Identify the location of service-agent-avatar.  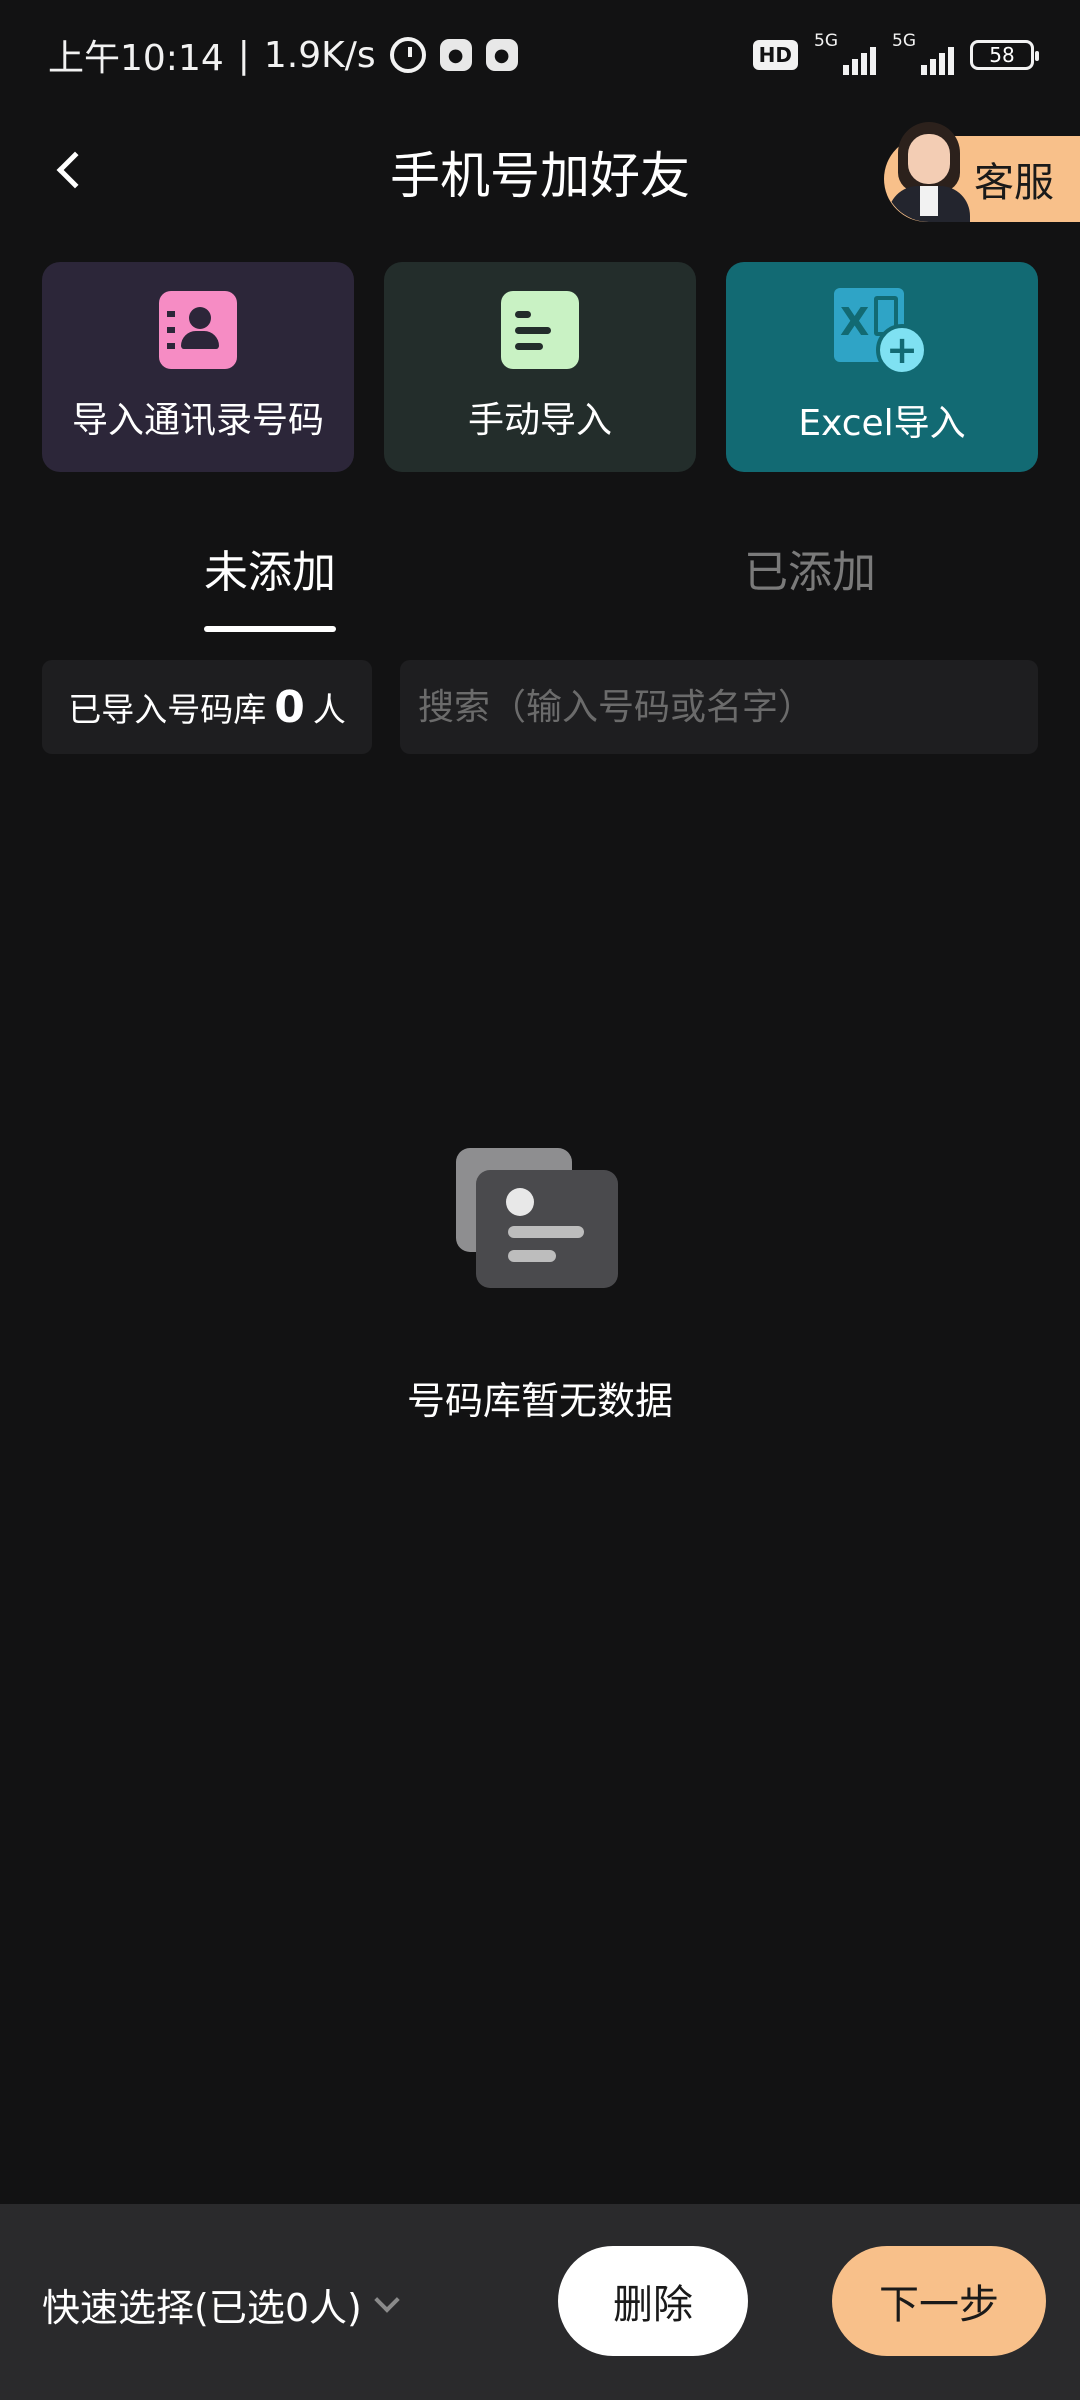
(929, 169).